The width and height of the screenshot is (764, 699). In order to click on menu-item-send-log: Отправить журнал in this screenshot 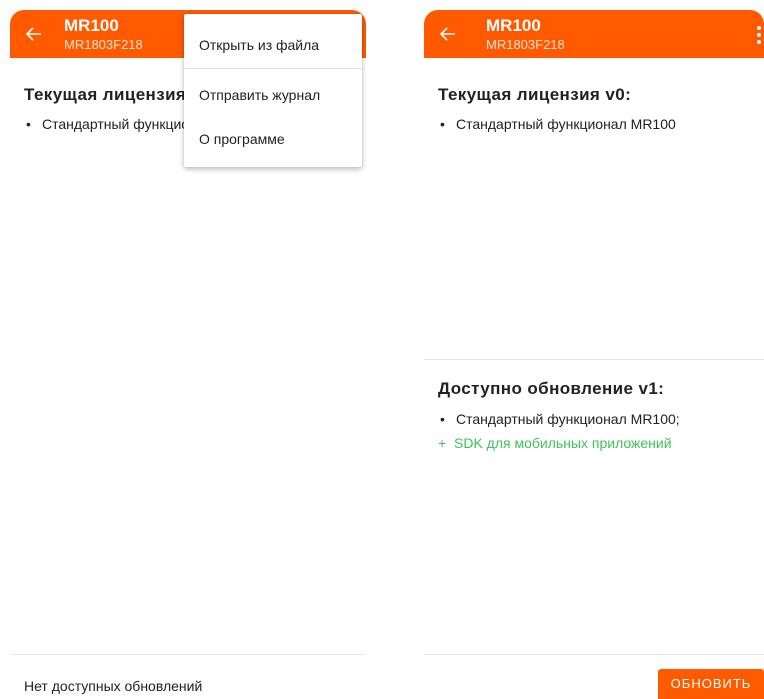, I will do `click(259, 95)`.